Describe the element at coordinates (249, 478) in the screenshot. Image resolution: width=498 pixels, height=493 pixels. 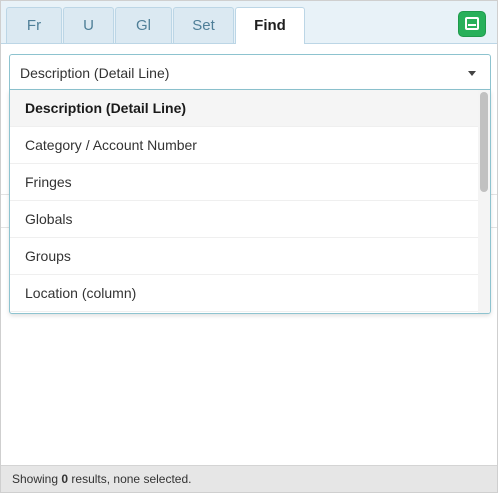
I see `status-bar: Showing 0 results, none selected.` at that location.